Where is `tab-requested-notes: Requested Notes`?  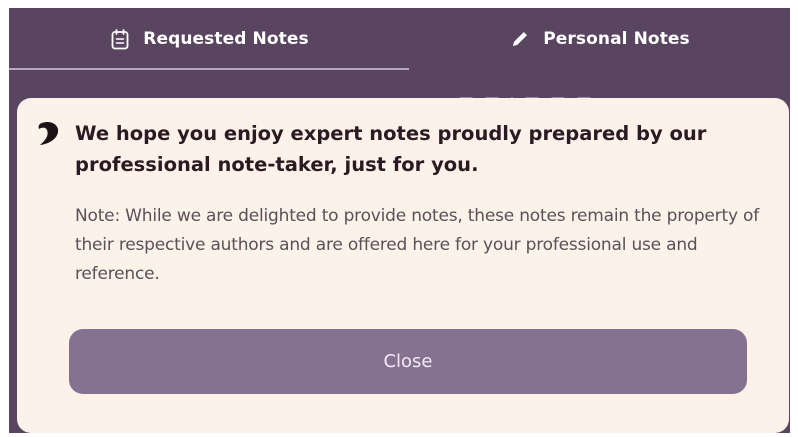 tab-requested-notes: Requested Notes is located at coordinates (209, 39).